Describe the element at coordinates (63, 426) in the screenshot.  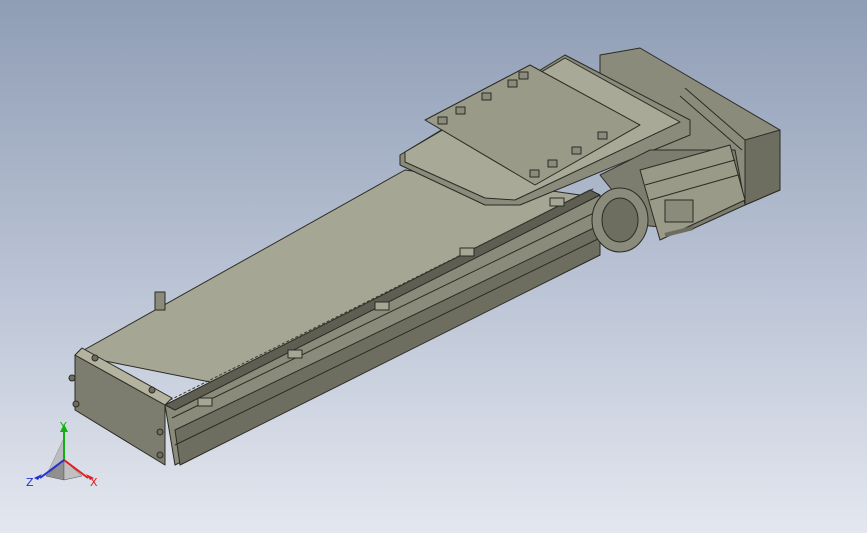
I see `y-axis-label: Y` at that location.